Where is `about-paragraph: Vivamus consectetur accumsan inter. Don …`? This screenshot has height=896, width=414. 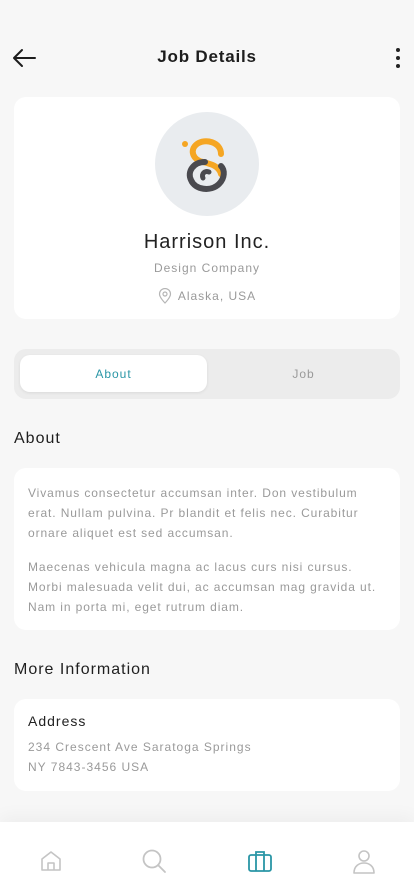 about-paragraph: Vivamus consectetur accumsan inter. Don … is located at coordinates (193, 513).